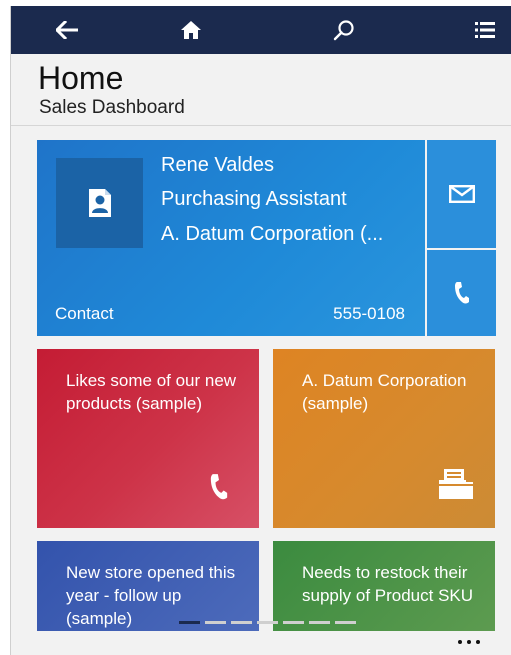  I want to click on back-button, so click(67, 30).